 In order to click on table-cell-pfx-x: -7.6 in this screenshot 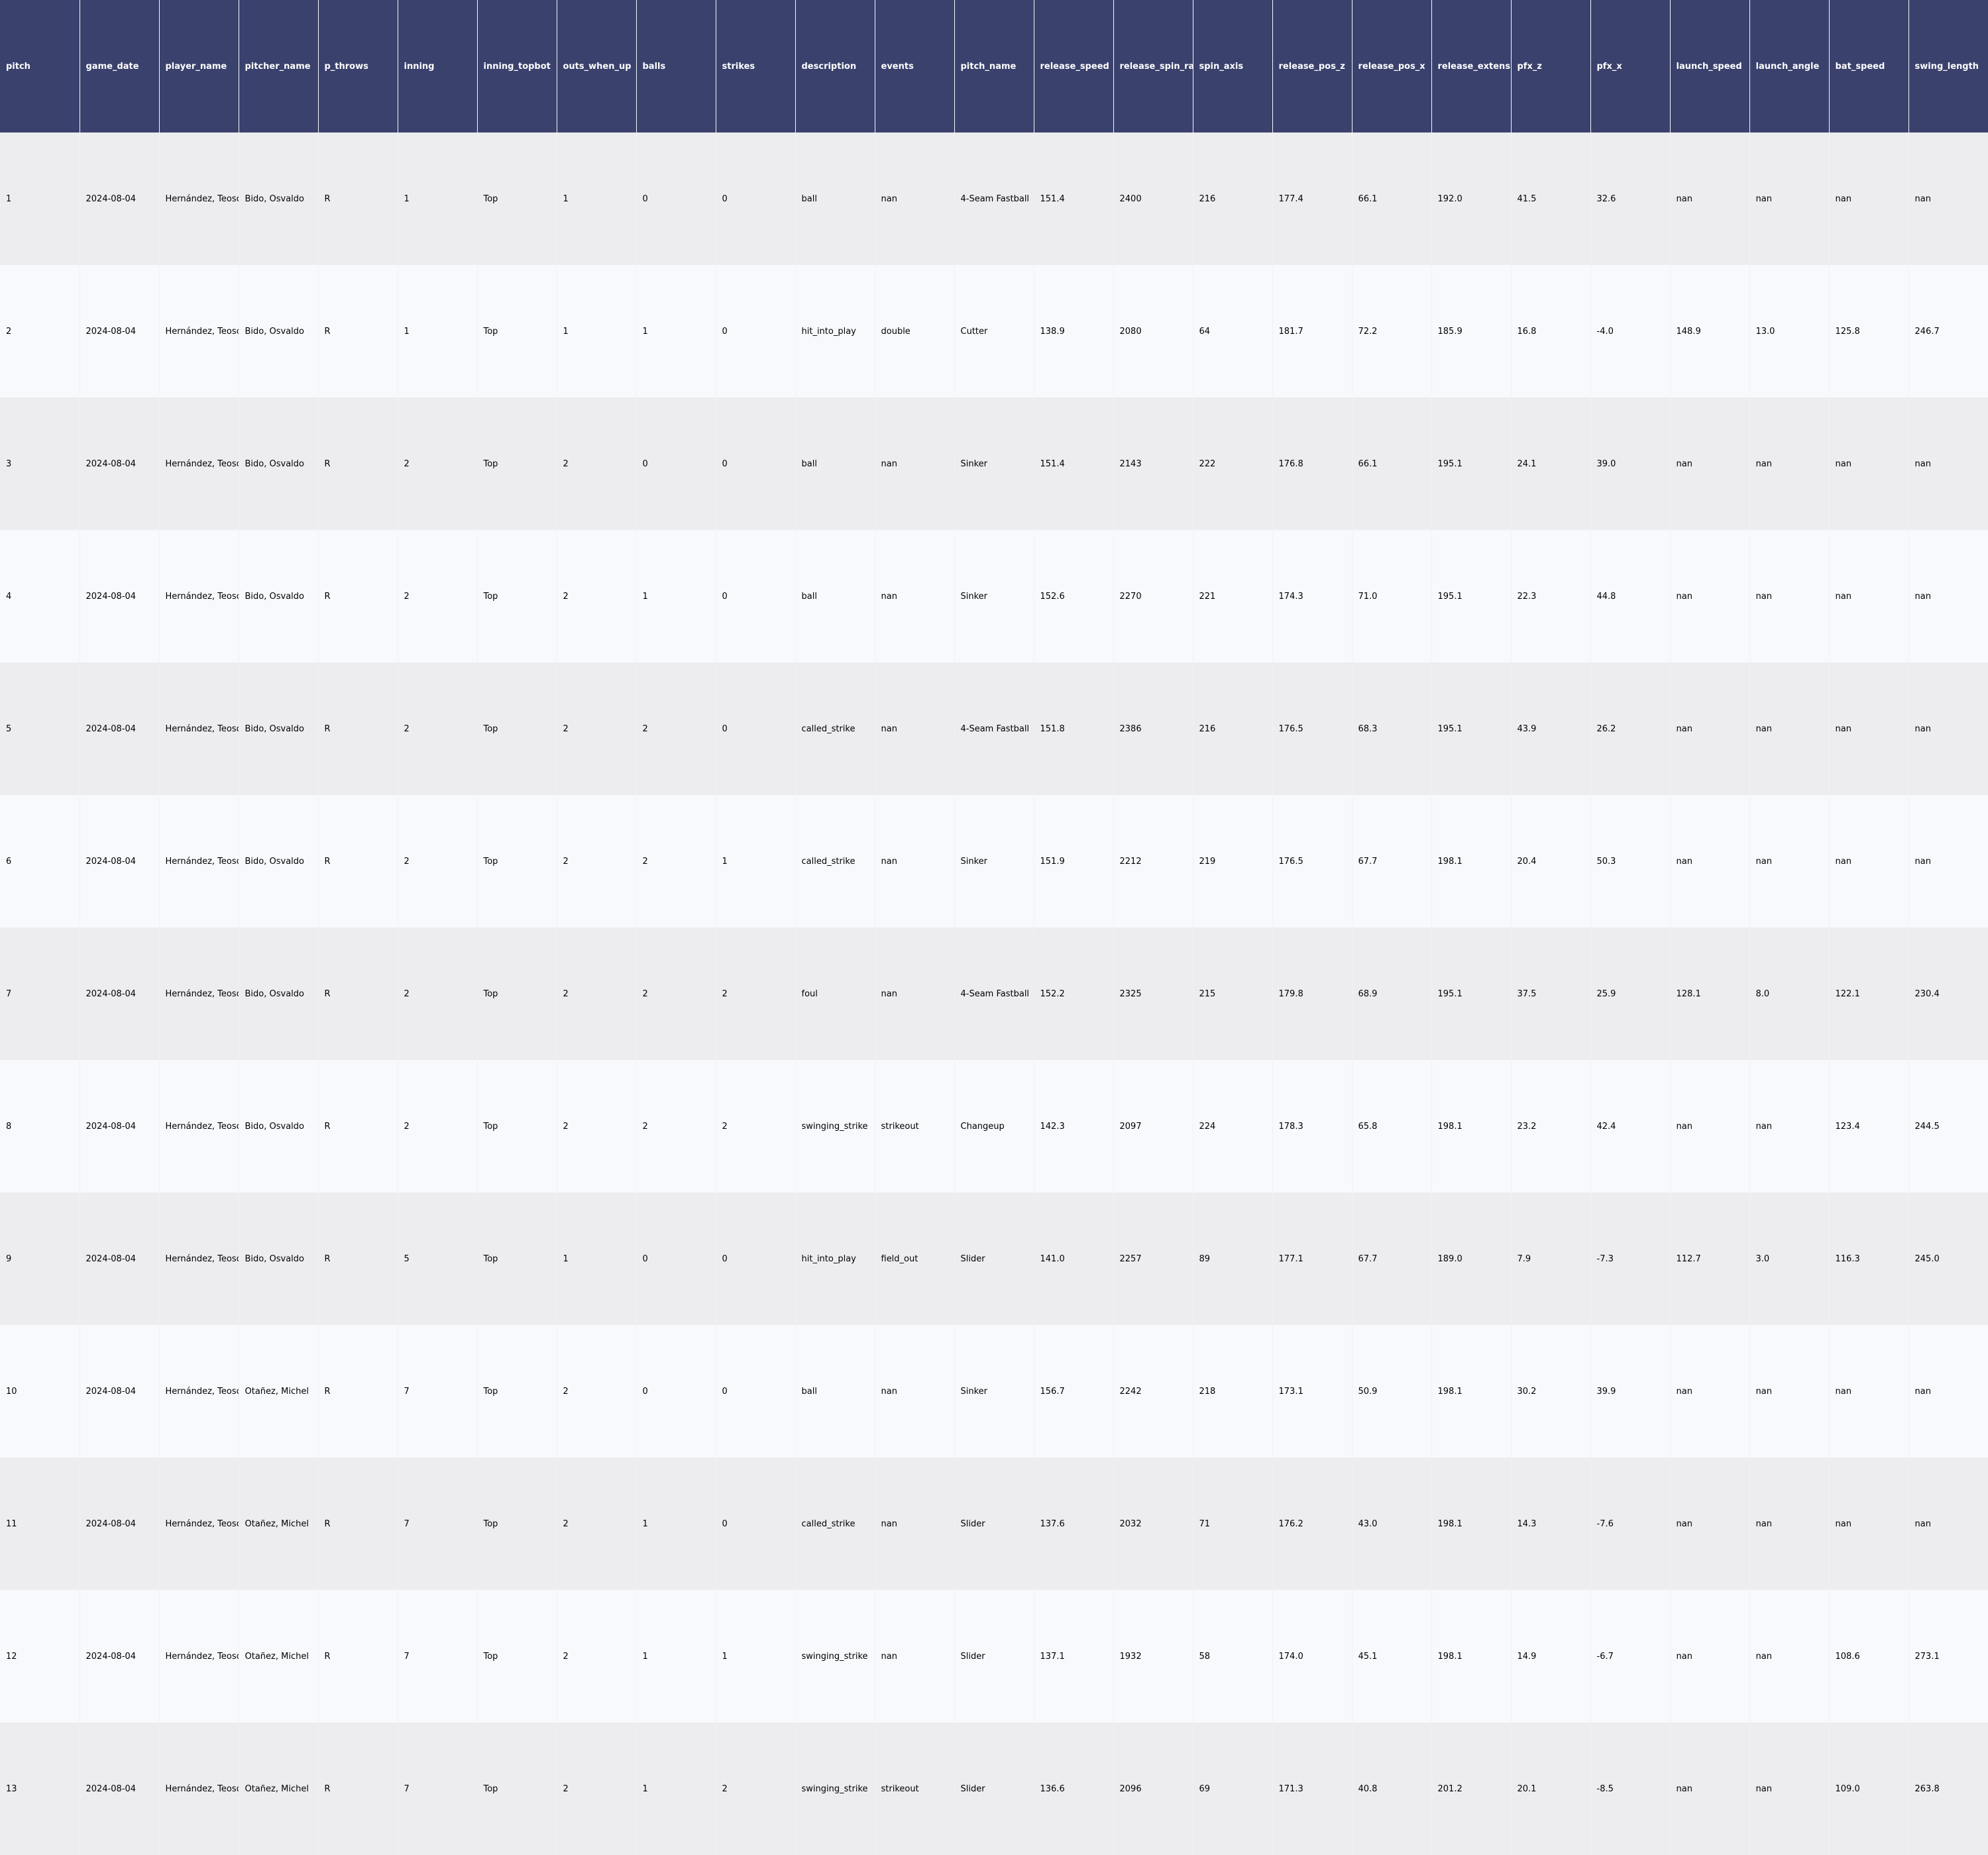, I will do `click(1630, 1524)`.